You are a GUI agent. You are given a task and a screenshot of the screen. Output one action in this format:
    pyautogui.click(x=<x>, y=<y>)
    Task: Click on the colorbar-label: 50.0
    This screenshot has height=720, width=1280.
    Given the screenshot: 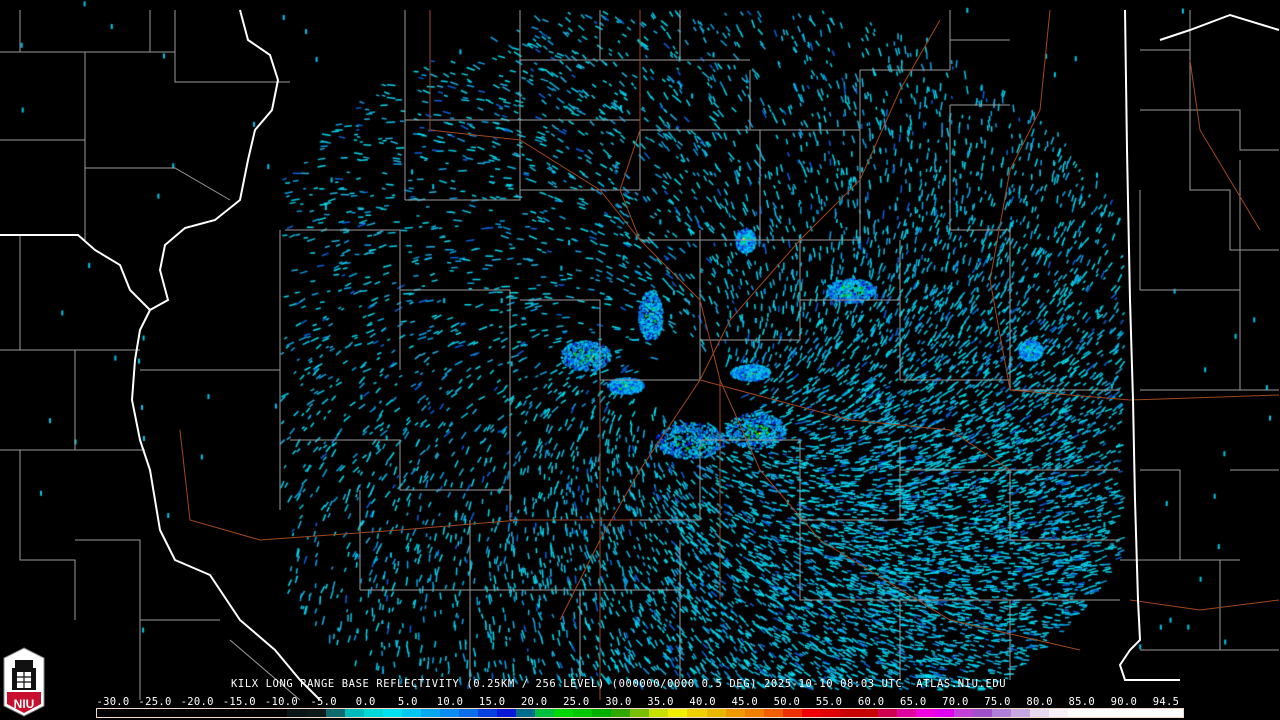 What is the action you would take?
    pyautogui.click(x=787, y=702)
    